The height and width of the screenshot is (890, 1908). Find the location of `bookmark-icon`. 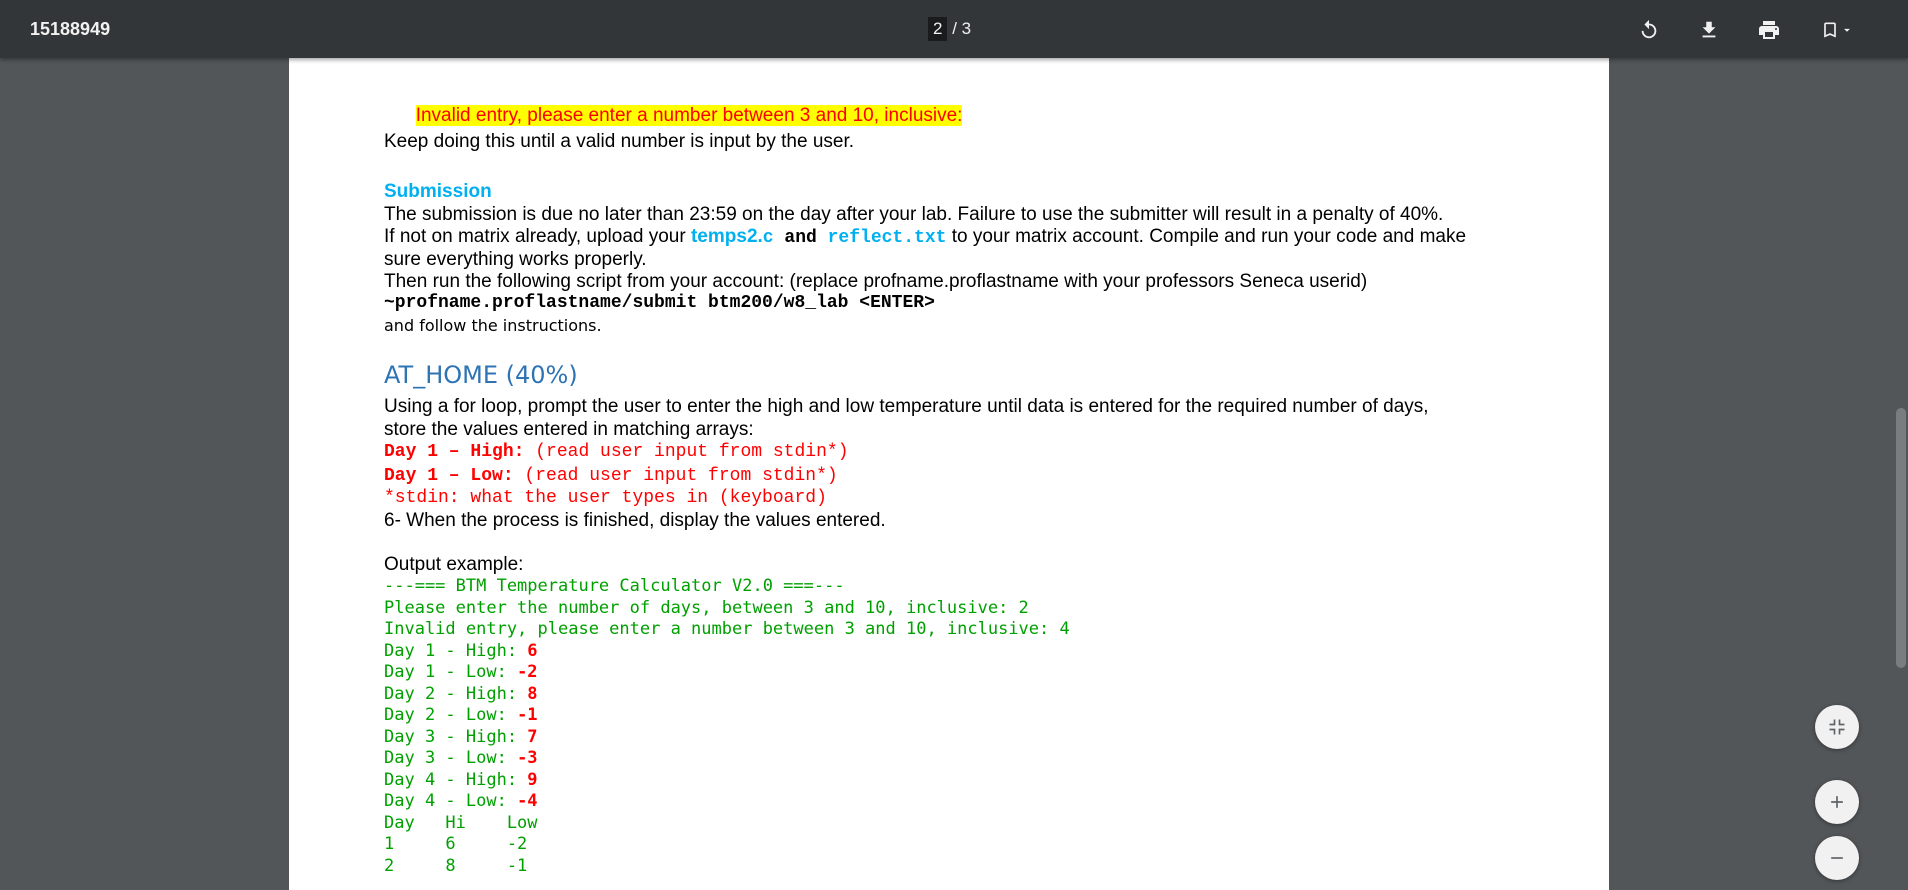

bookmark-icon is located at coordinates (1830, 30).